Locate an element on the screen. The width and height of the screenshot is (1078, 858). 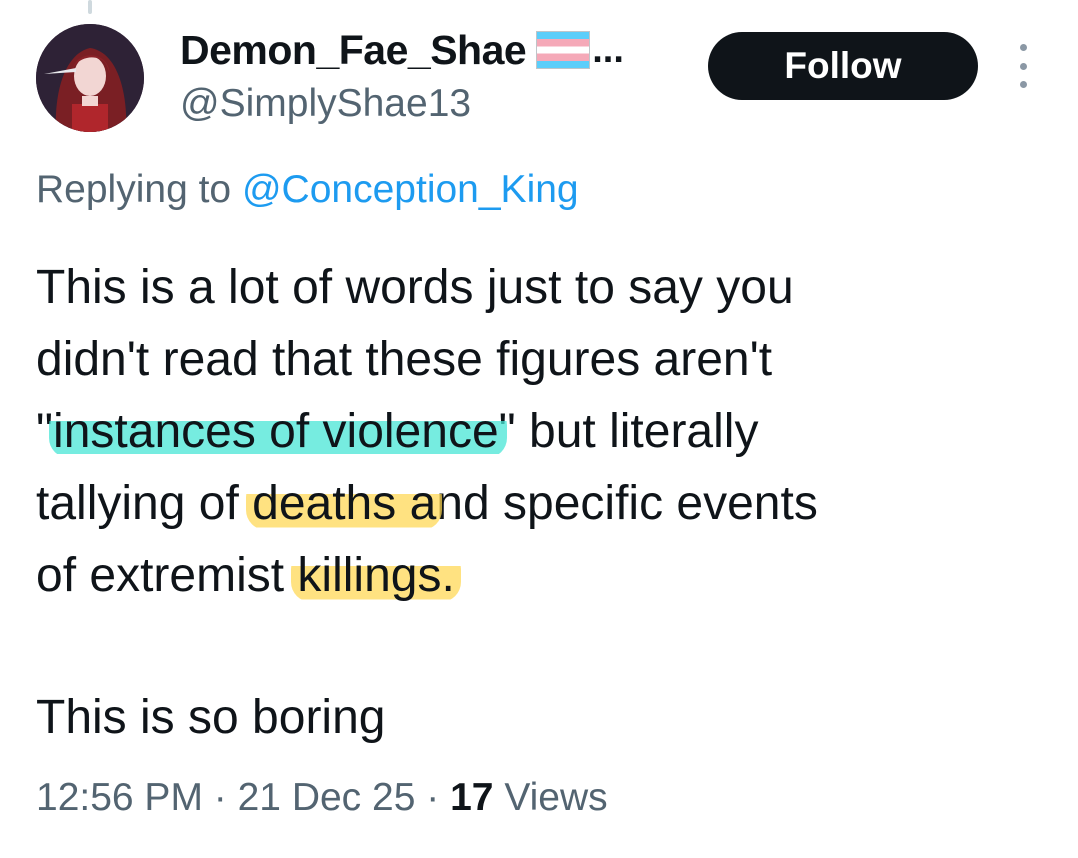
more-options-icon is located at coordinates (1023, 66).